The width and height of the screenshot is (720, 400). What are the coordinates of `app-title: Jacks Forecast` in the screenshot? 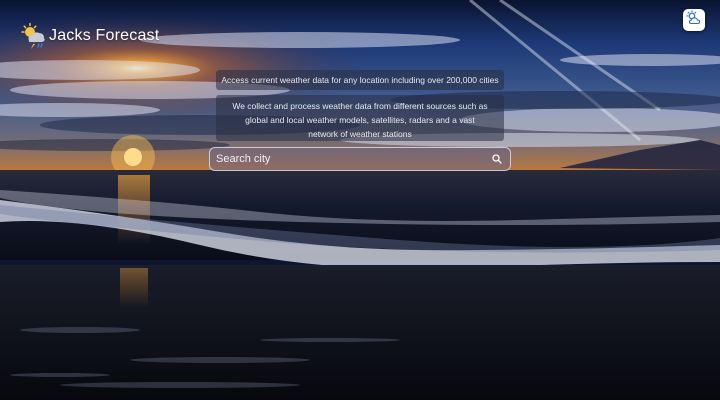 It's located at (104, 35).